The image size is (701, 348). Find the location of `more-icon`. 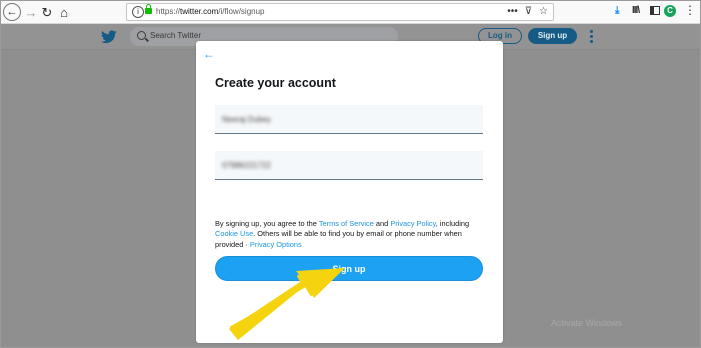

more-icon is located at coordinates (591, 37).